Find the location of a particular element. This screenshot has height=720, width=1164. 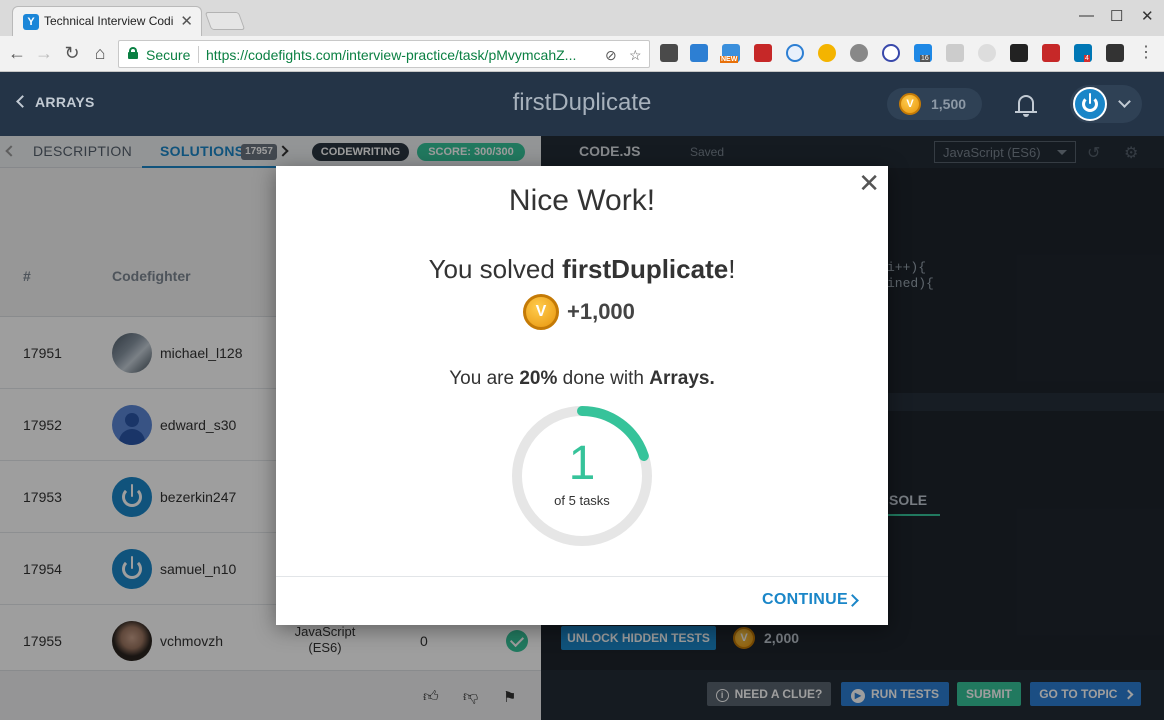

topic-progress-message: You are 20% done with Arrays. is located at coordinates (582, 379).